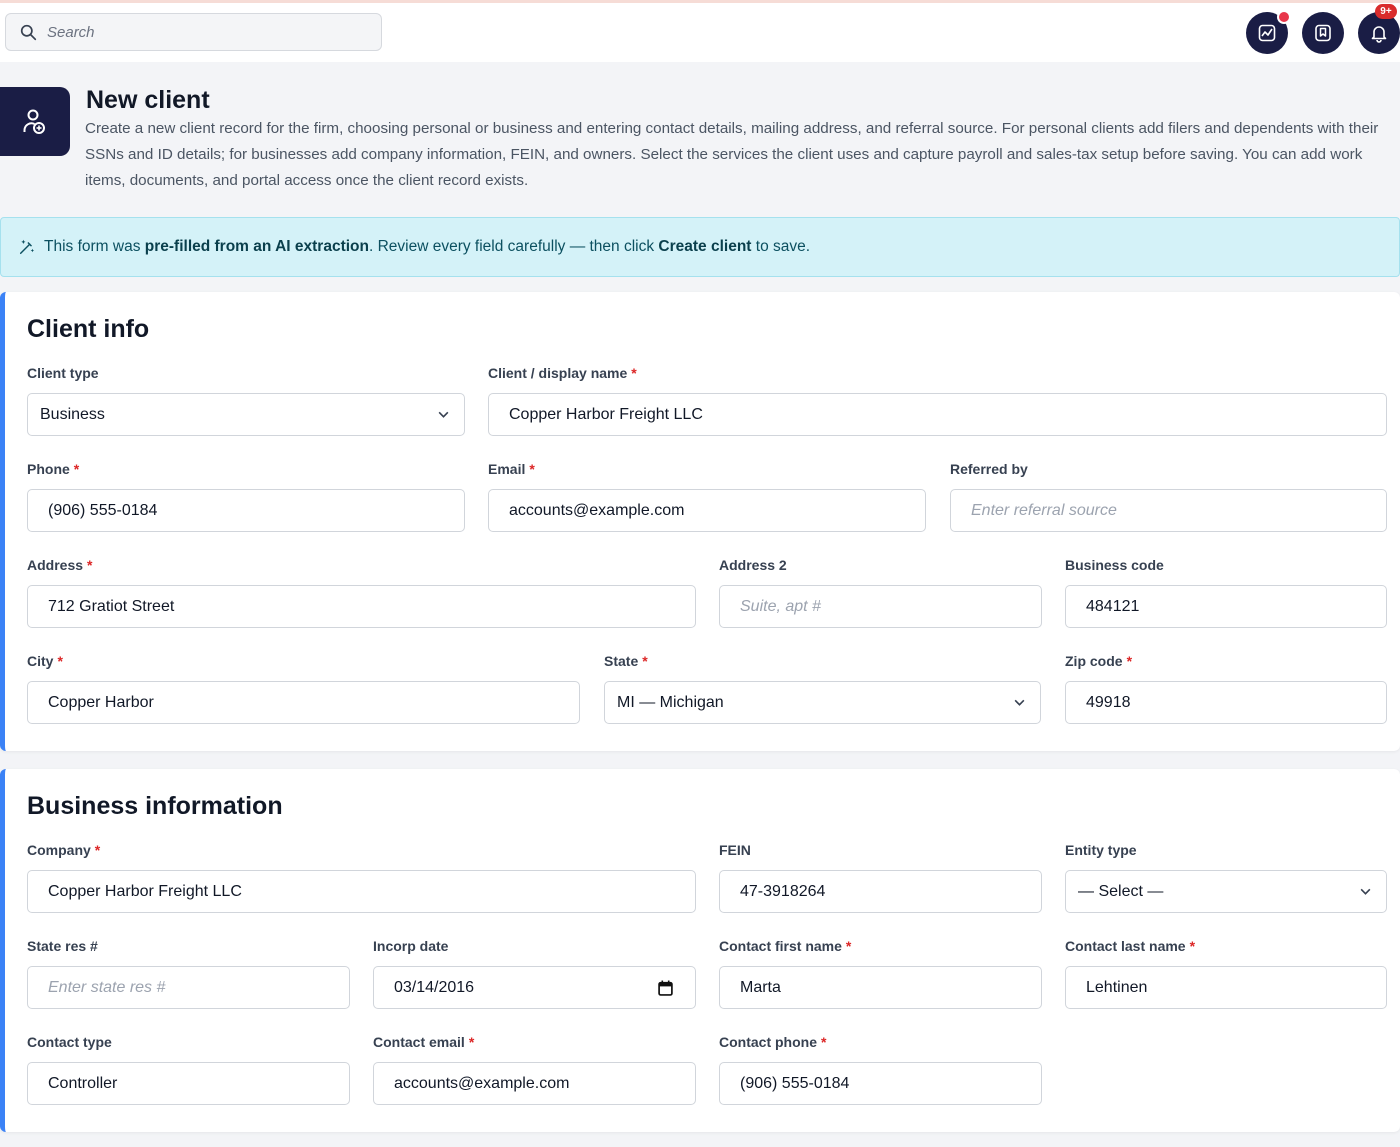 This screenshot has width=1400, height=1147. I want to click on chart-icon, so click(1267, 33).